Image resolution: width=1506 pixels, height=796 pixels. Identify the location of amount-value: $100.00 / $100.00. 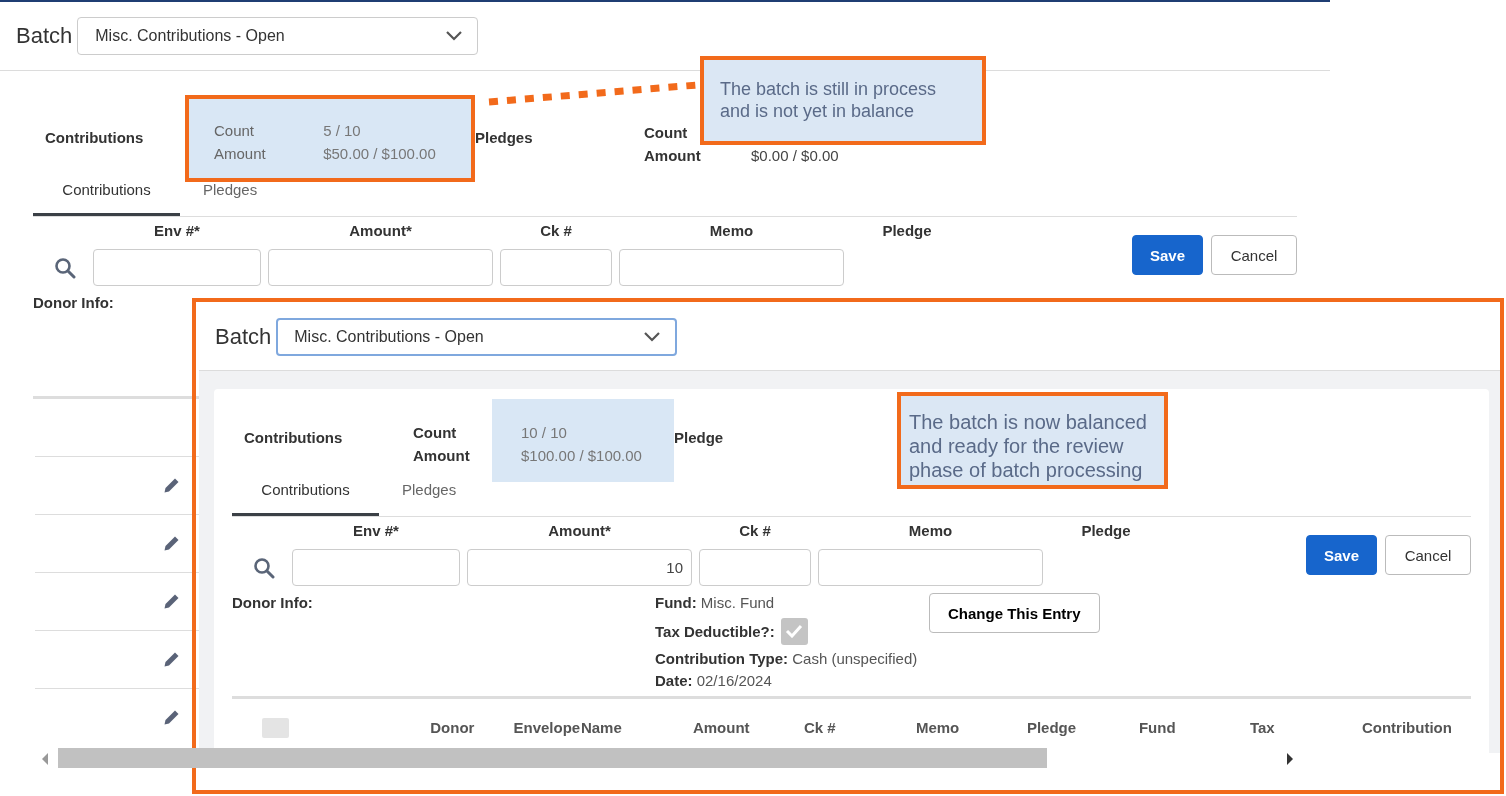
(582, 455).